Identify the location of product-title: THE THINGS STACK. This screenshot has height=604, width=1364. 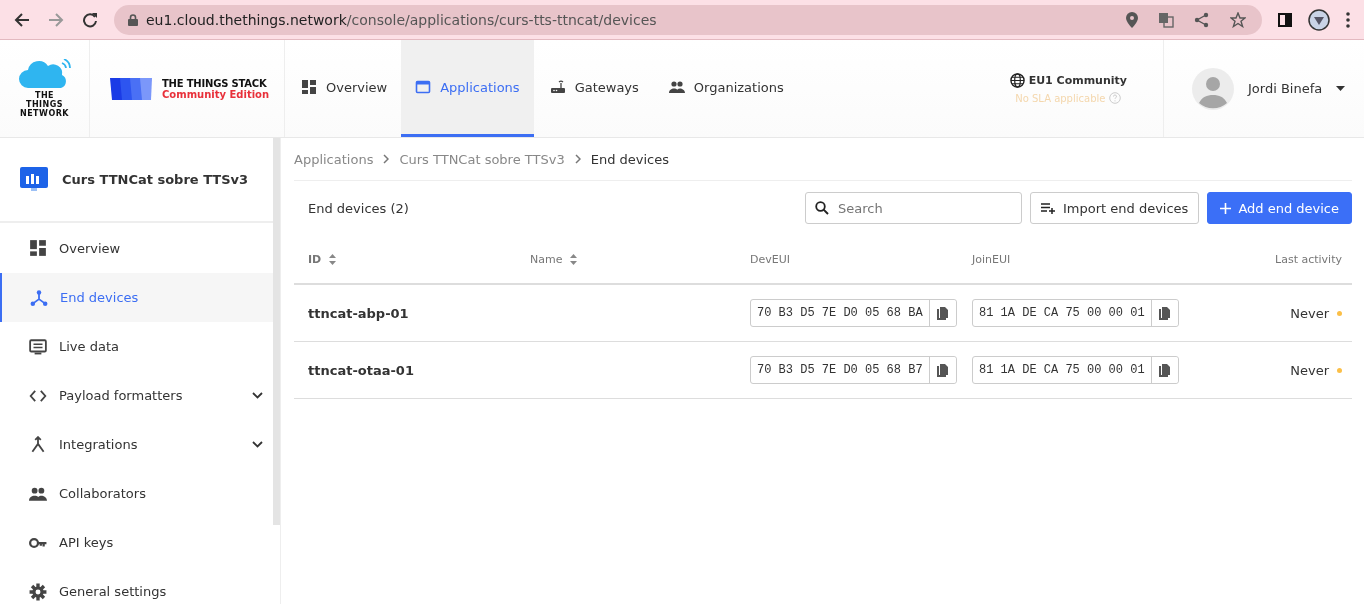
(215, 83).